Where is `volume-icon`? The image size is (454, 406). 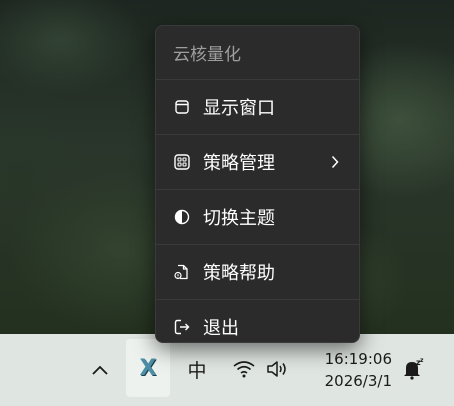
volume-icon is located at coordinates (277, 369).